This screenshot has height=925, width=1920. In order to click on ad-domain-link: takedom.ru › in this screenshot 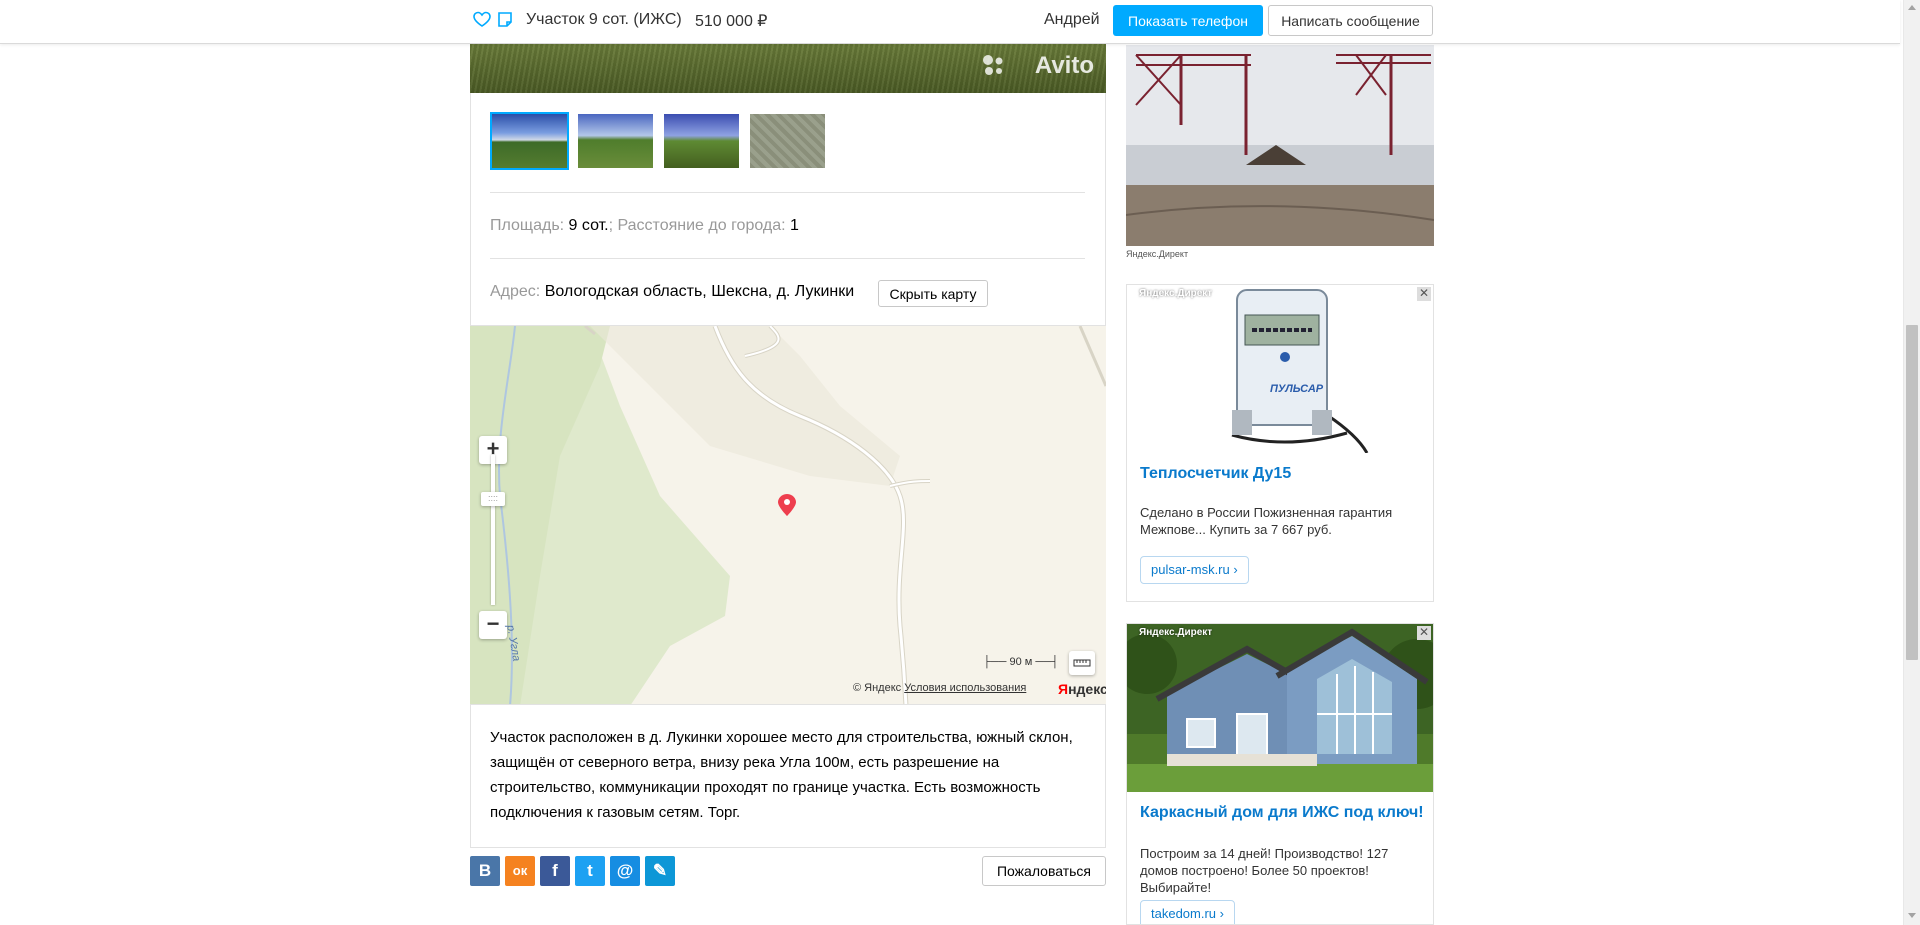, I will do `click(1187, 912)`.